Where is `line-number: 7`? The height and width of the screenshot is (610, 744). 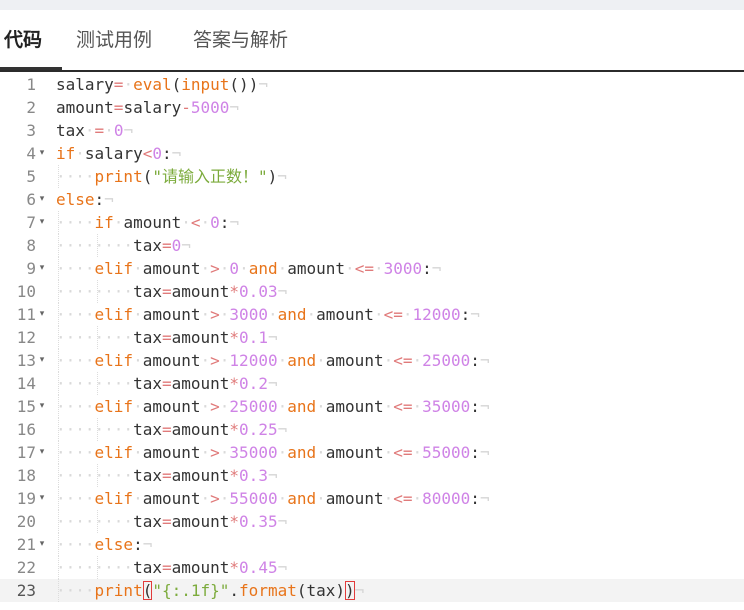
line-number: 7 is located at coordinates (31, 222).